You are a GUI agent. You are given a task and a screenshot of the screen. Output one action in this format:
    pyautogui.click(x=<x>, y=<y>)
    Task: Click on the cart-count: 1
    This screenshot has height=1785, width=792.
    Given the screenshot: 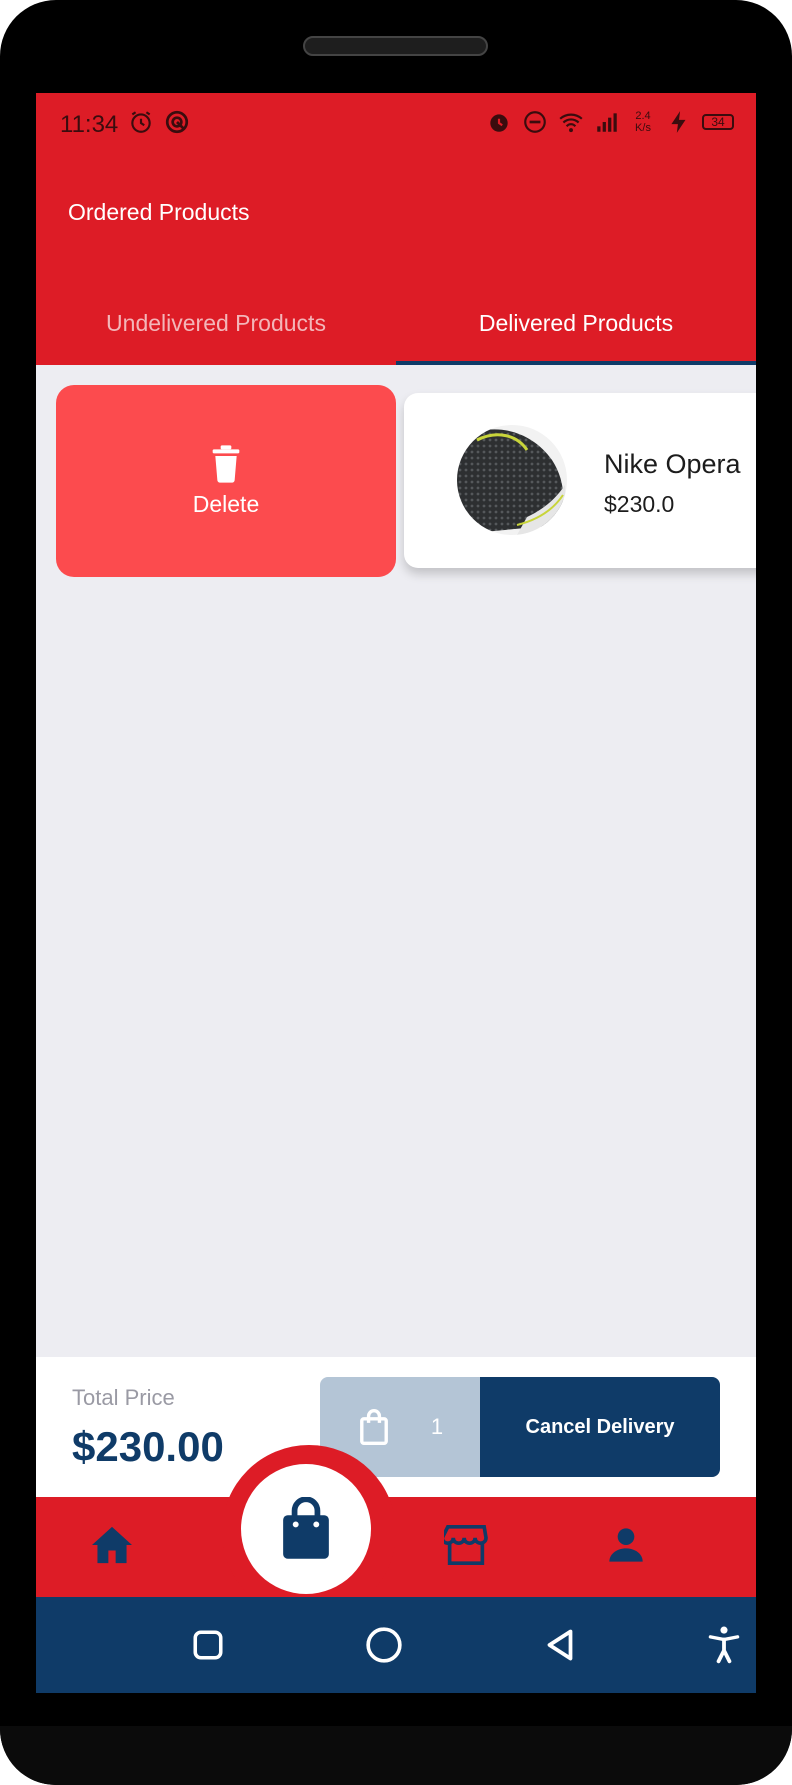 What is the action you would take?
    pyautogui.click(x=437, y=1426)
    